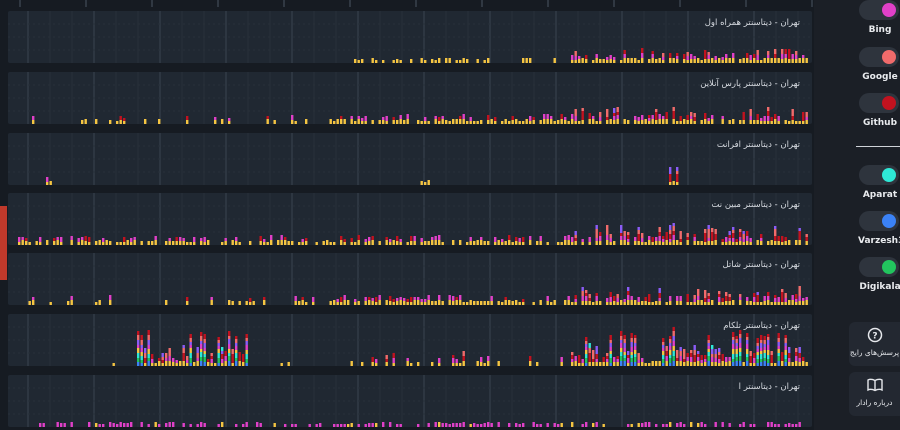 The image size is (900, 430). What do you see at coordinates (879, 57) in the screenshot?
I see `toggle-google` at bounding box center [879, 57].